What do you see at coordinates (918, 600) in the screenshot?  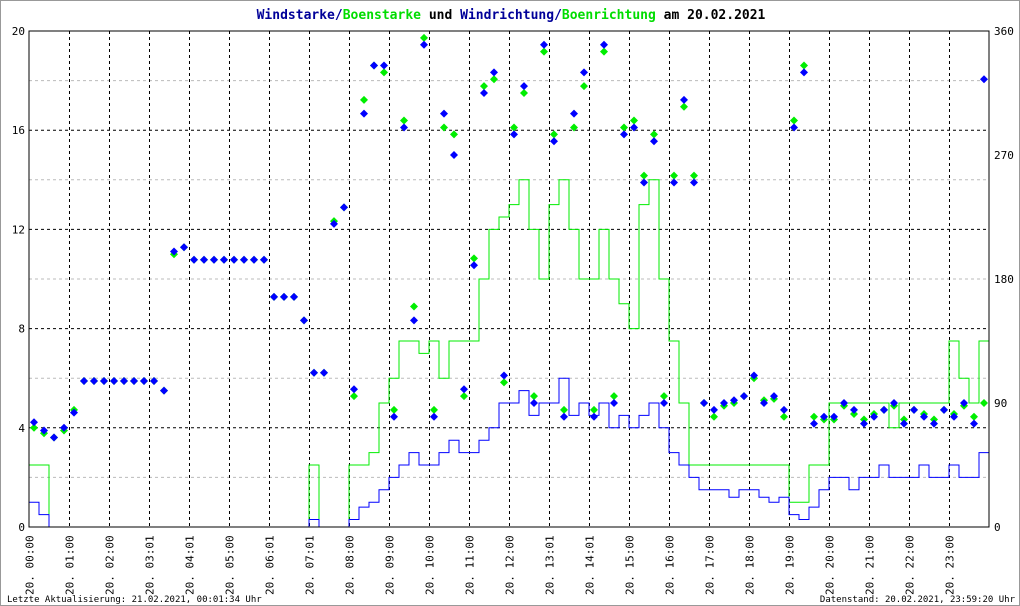 I see `footer-data-status: Datenstand: 20.02.2021, 23:59:20 Uhr` at bounding box center [918, 600].